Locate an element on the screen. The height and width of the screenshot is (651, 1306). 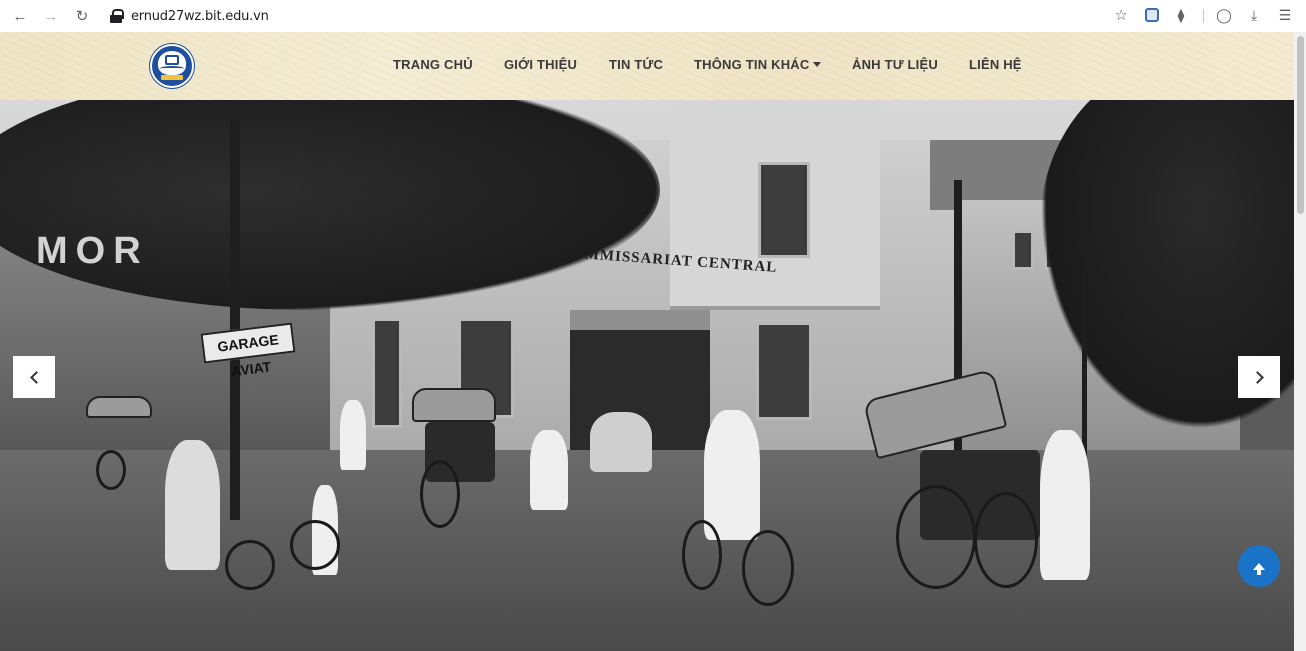
url-text: ernud27wz.bit.edu.vn is located at coordinates (200, 16).